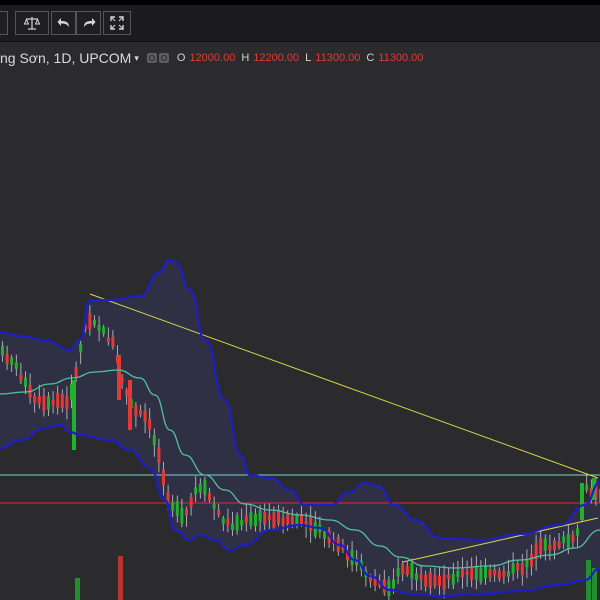 This screenshot has width=600, height=600. I want to click on fullscreen-button, so click(117, 23).